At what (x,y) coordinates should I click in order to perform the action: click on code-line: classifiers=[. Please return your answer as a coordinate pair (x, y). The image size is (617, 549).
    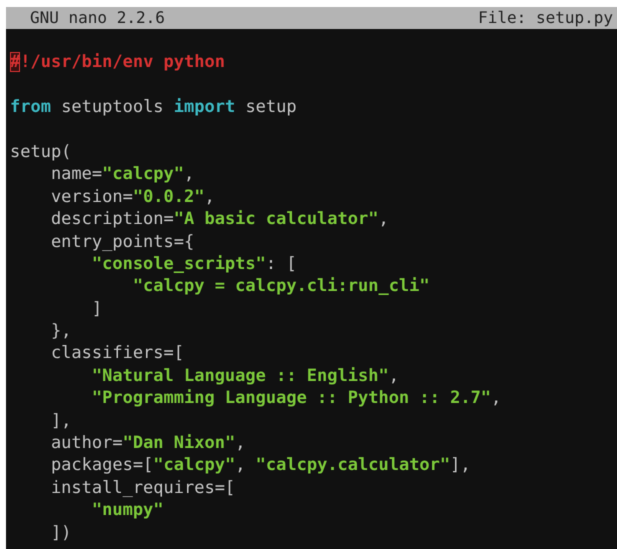
    Looking at the image, I should click on (117, 353).